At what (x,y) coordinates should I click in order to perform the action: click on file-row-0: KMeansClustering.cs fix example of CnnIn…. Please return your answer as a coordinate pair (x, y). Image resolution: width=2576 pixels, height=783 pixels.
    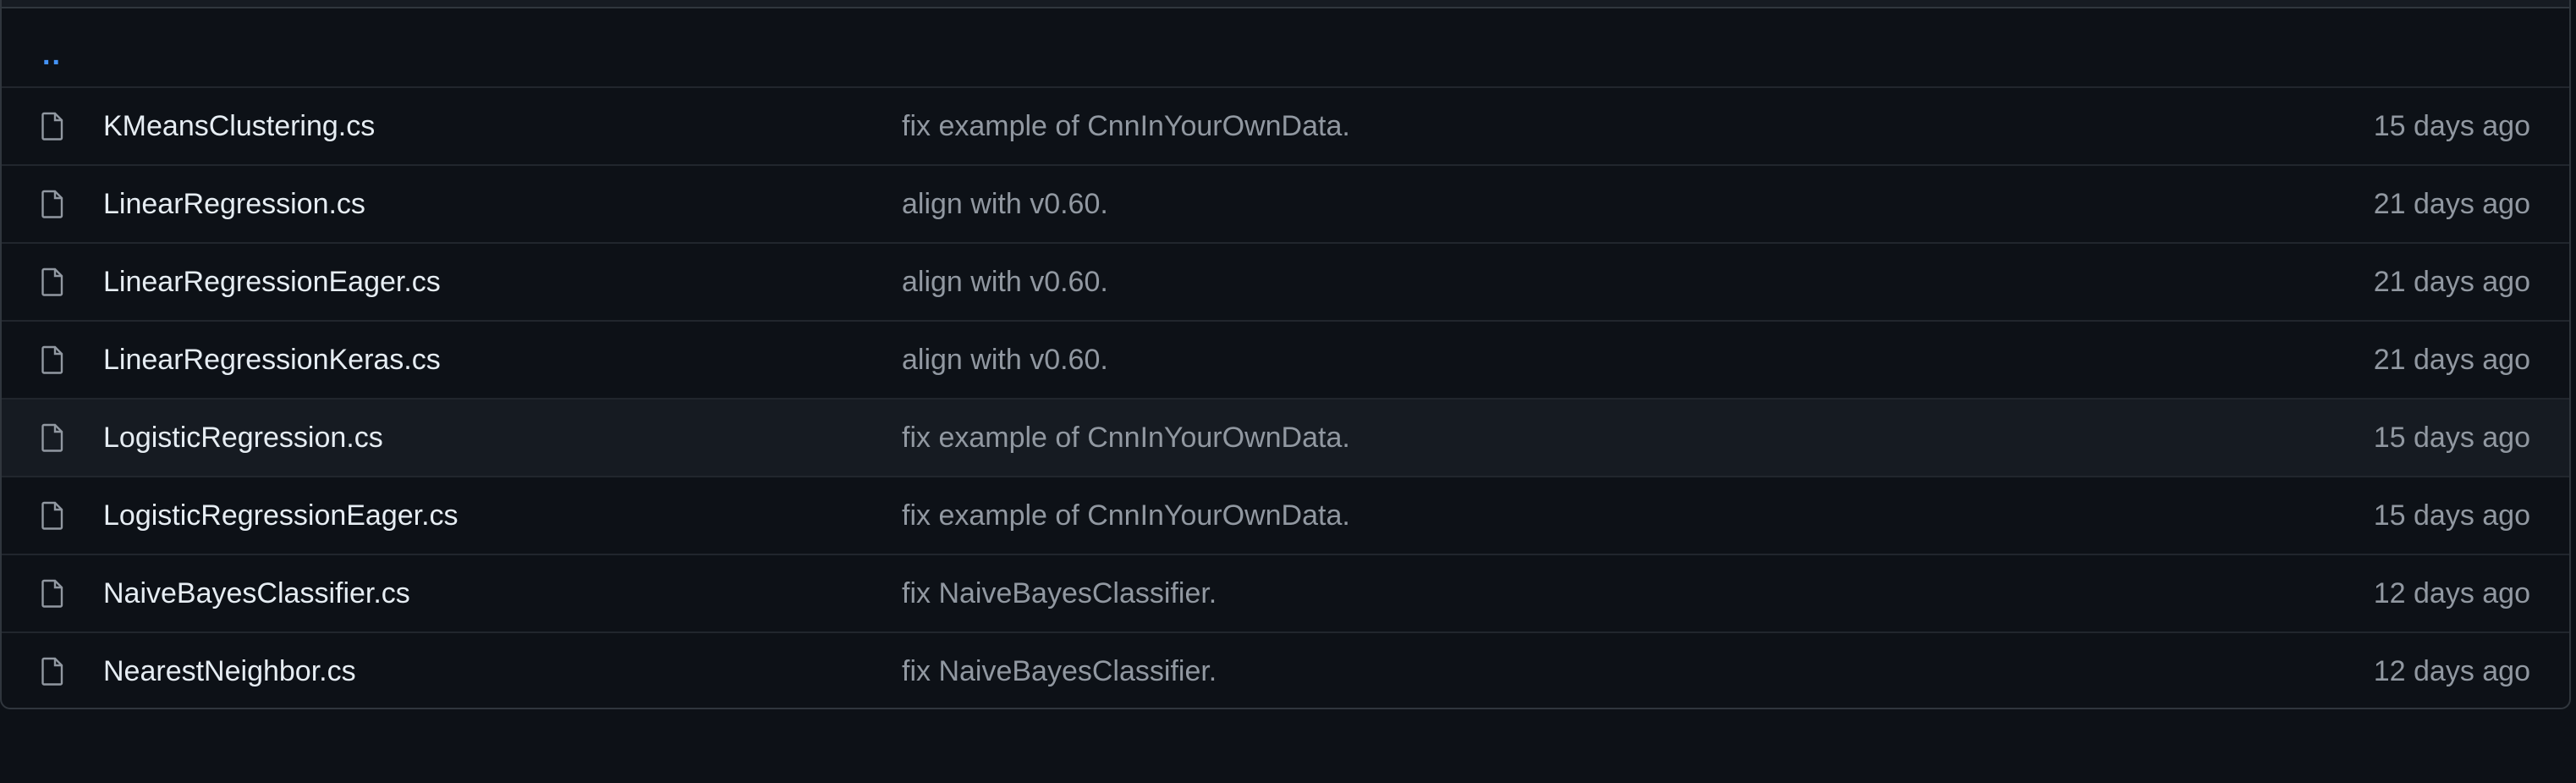
    Looking at the image, I should click on (1285, 125).